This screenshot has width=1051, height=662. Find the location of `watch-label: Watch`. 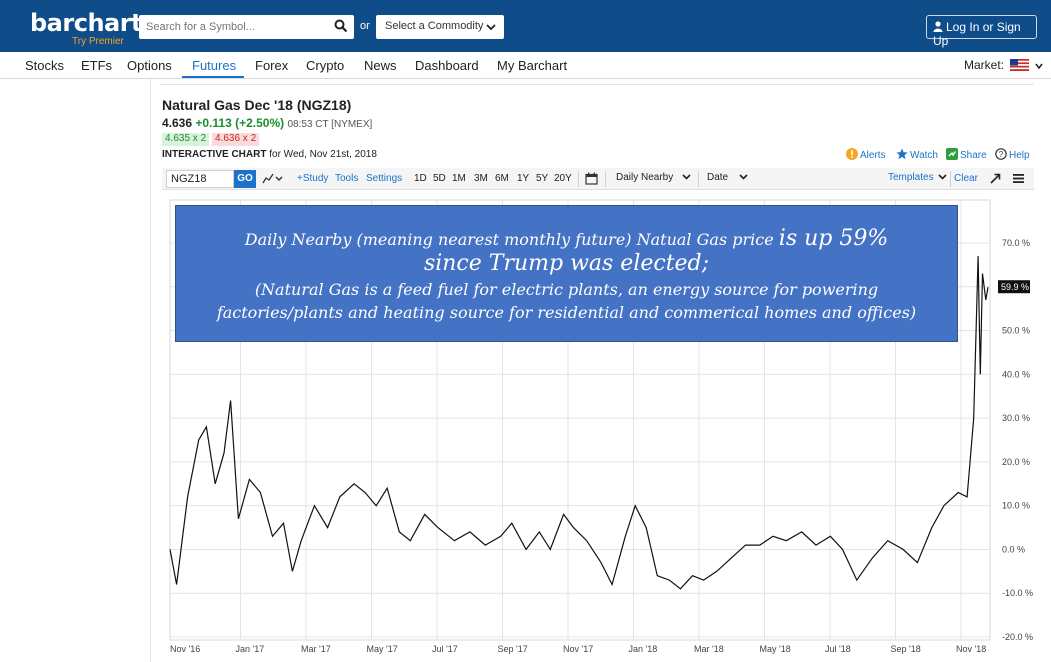

watch-label: Watch is located at coordinates (924, 155).